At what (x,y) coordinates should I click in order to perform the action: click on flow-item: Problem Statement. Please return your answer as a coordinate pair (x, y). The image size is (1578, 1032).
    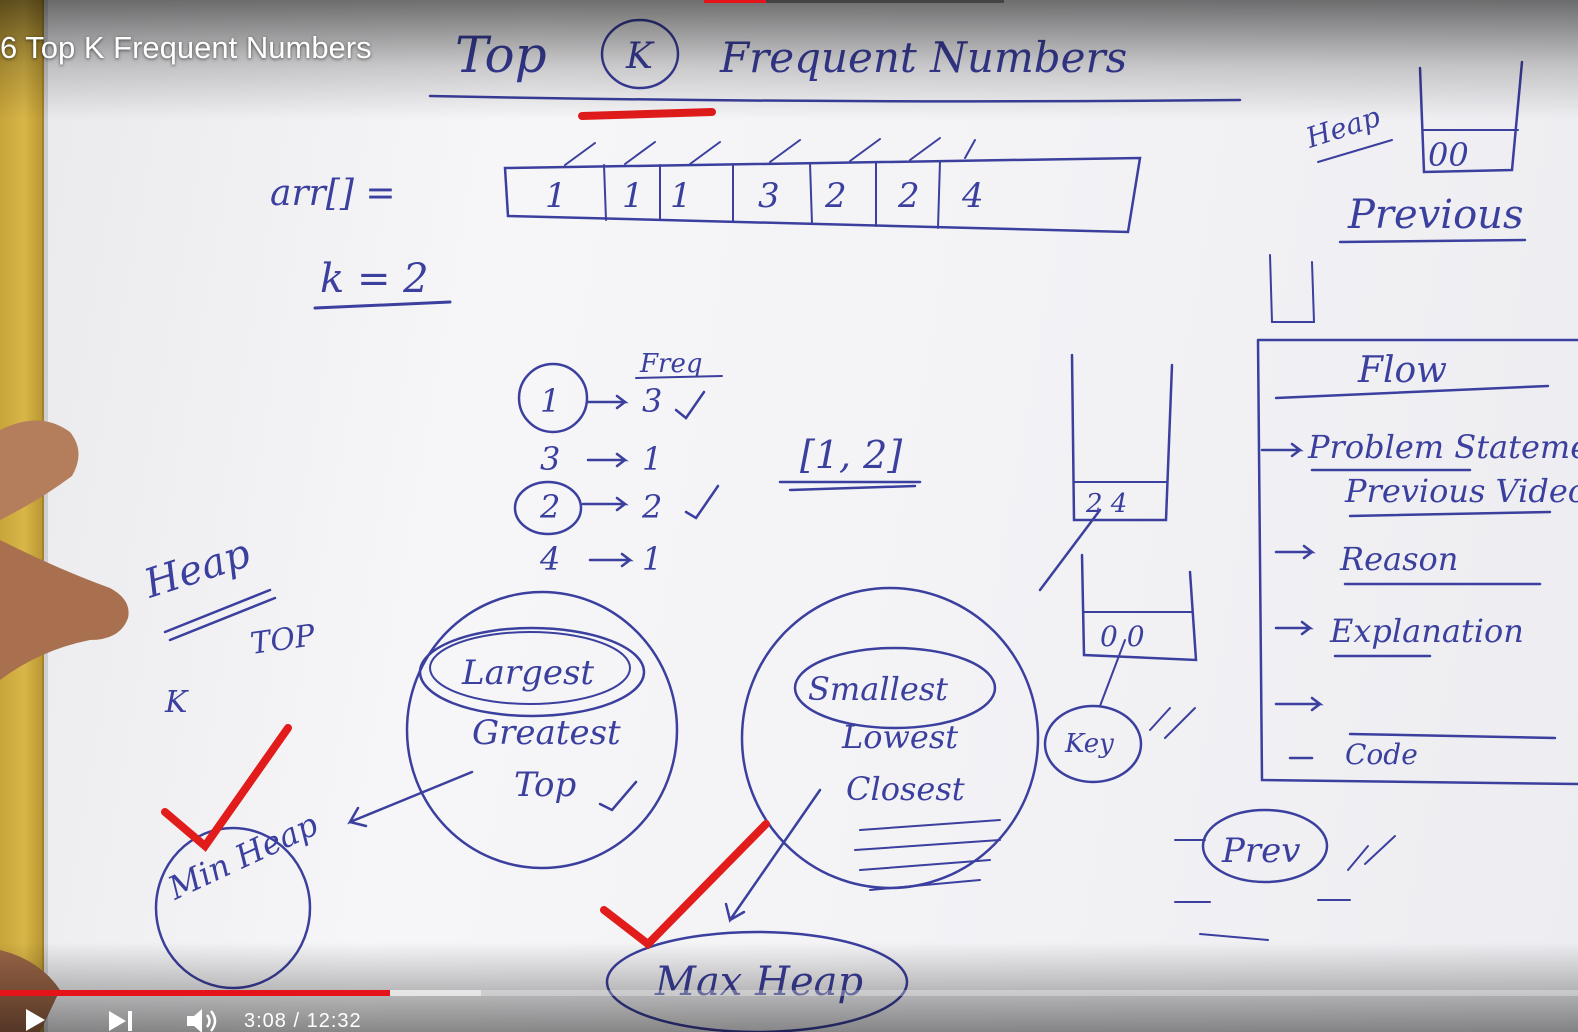
    Looking at the image, I should click on (1442, 447).